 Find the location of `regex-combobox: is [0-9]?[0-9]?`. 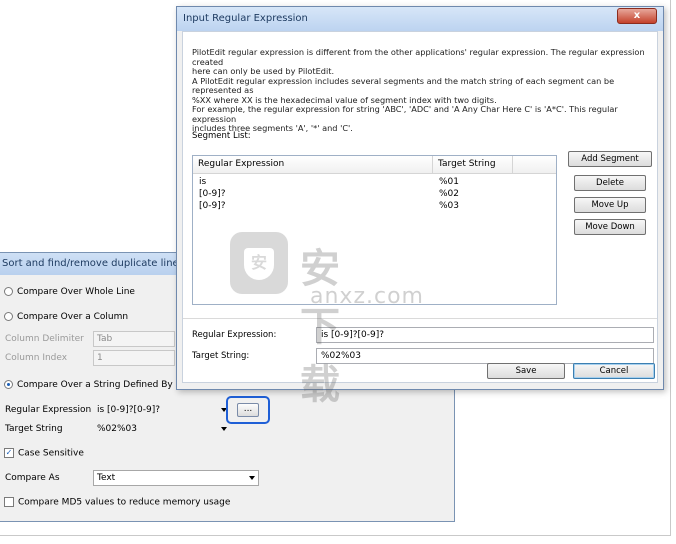

regex-combobox: is [0-9]?[0-9]? is located at coordinates (162, 410).